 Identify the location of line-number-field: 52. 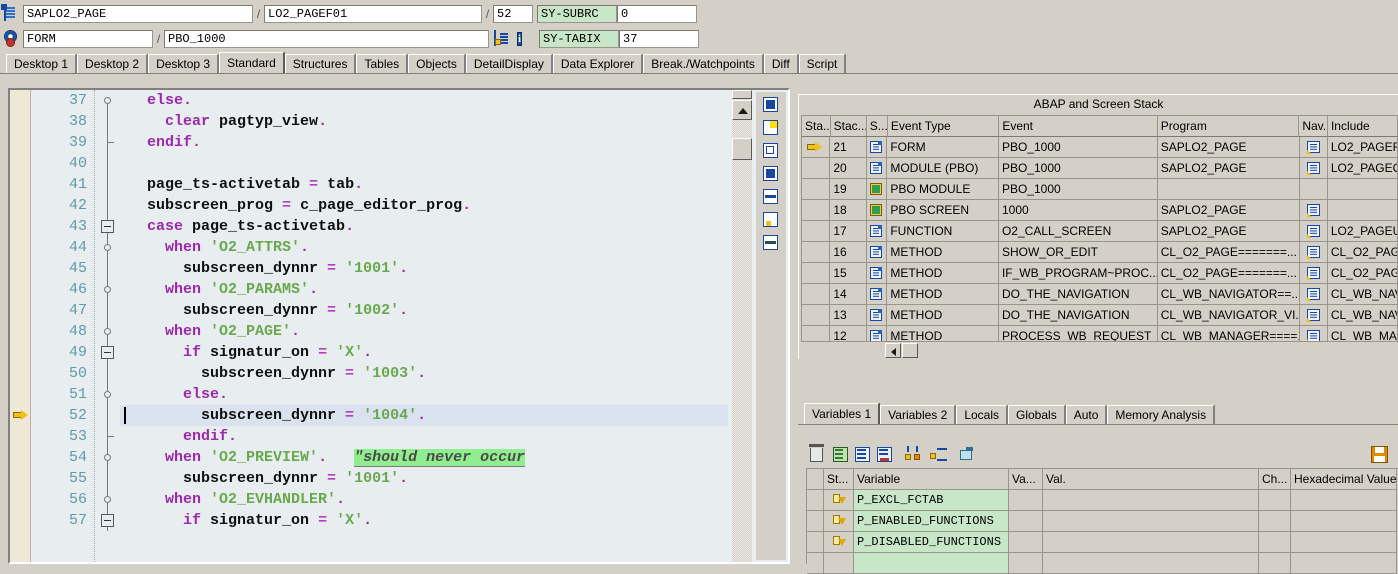
(513, 14).